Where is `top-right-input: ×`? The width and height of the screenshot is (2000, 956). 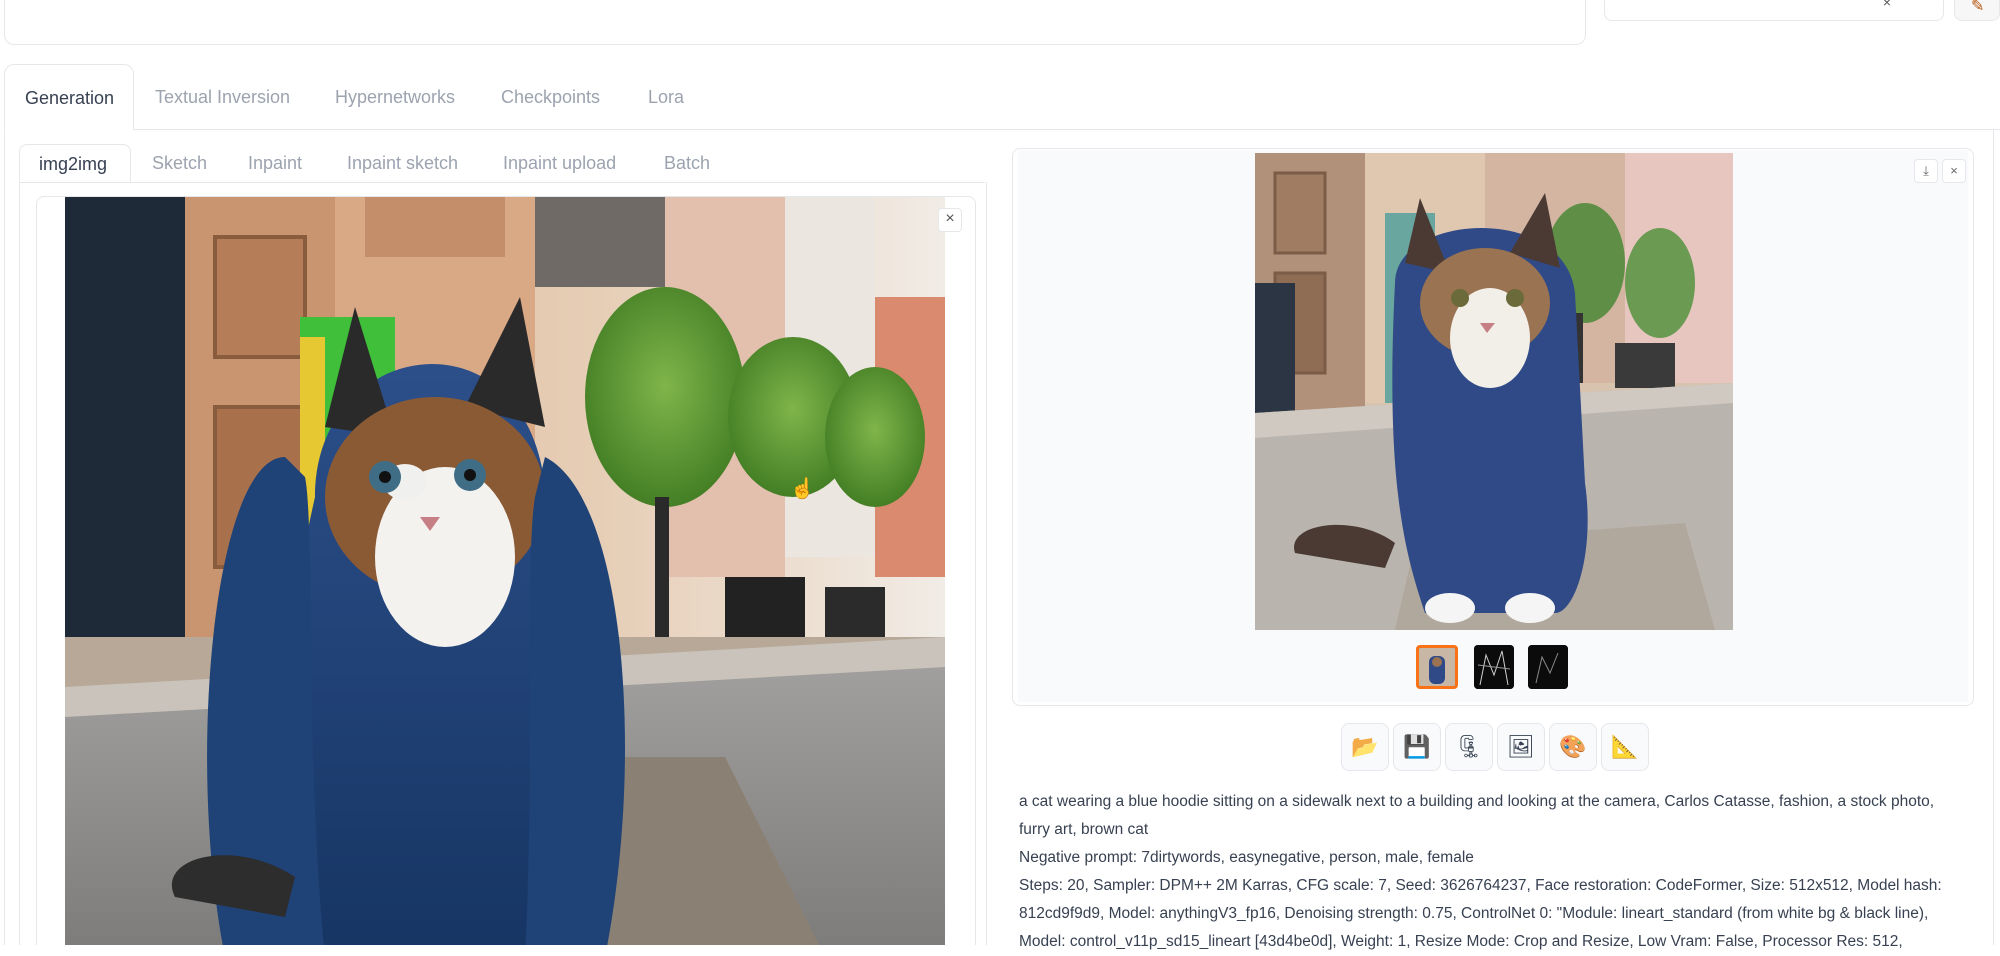
top-right-input: × is located at coordinates (1774, 10).